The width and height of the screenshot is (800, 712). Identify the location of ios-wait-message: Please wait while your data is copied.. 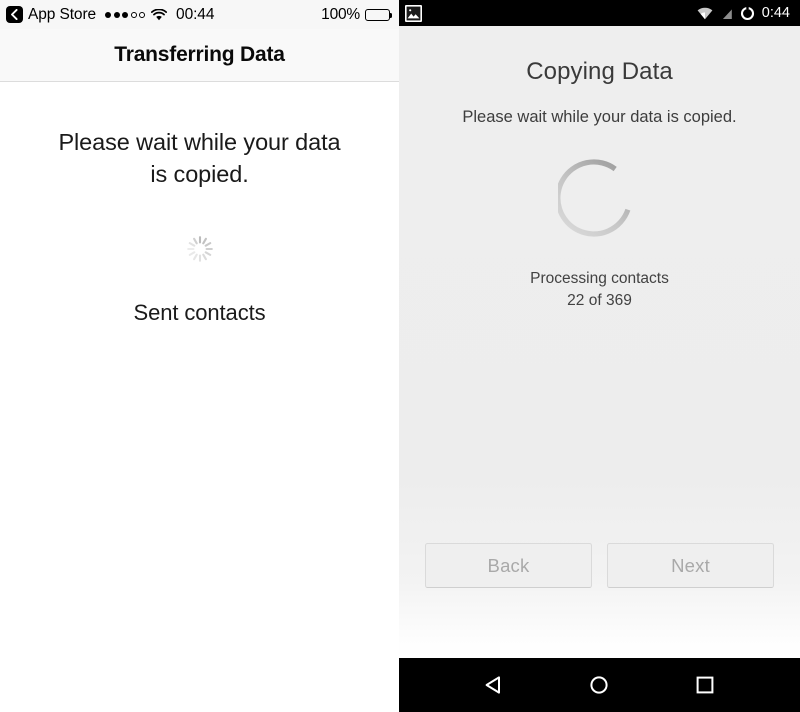
(199, 158).